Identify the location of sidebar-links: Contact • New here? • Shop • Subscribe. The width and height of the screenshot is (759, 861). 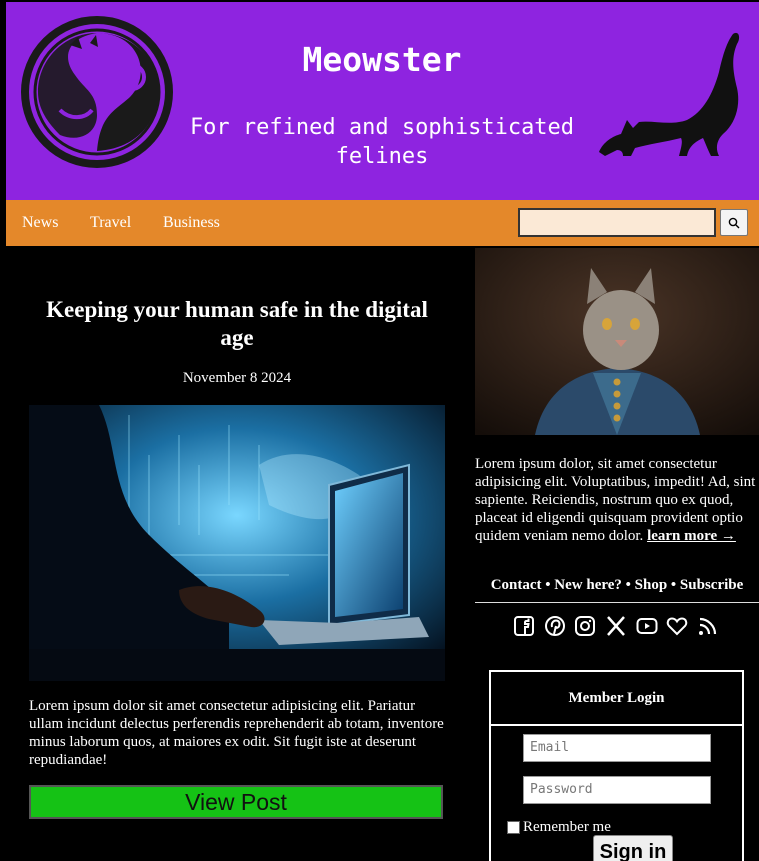
(617, 585).